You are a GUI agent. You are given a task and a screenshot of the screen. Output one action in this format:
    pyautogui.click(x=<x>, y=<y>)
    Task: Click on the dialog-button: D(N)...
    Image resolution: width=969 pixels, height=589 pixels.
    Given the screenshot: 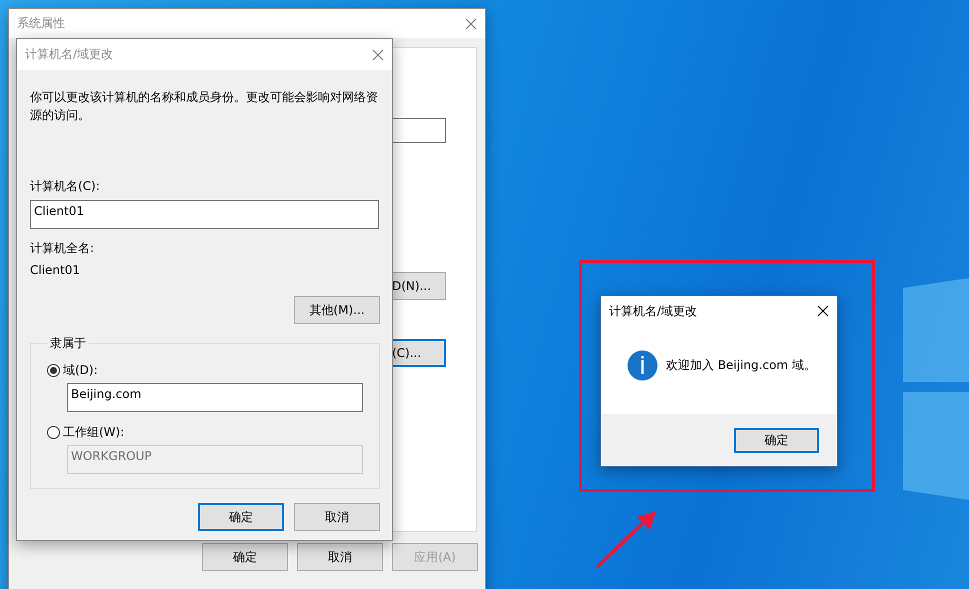 What is the action you would take?
    pyautogui.click(x=418, y=286)
    